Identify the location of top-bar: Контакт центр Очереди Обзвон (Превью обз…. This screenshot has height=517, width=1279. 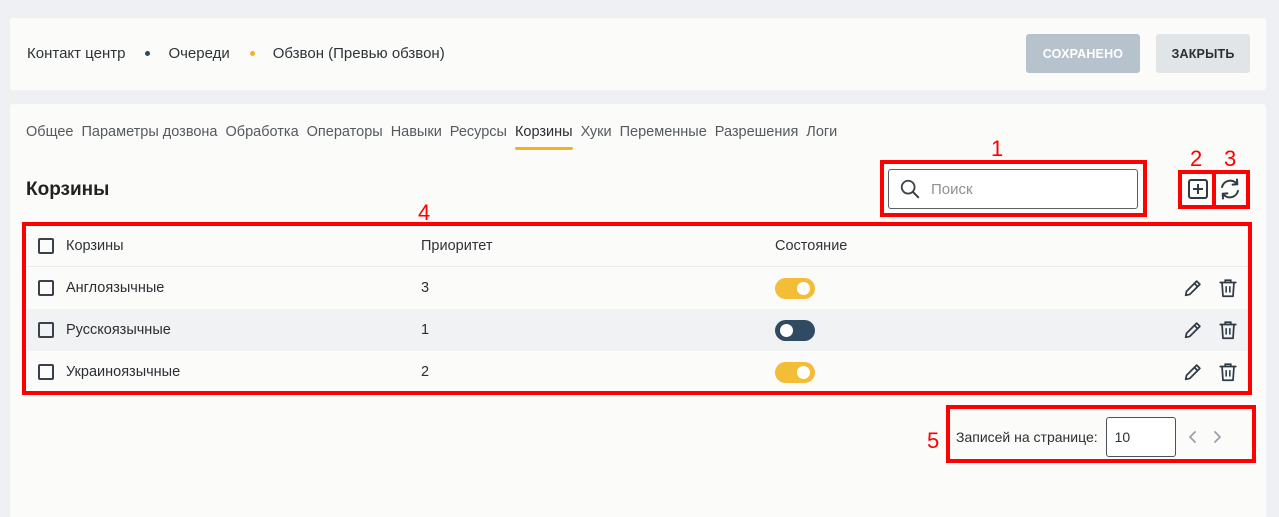
(638, 54).